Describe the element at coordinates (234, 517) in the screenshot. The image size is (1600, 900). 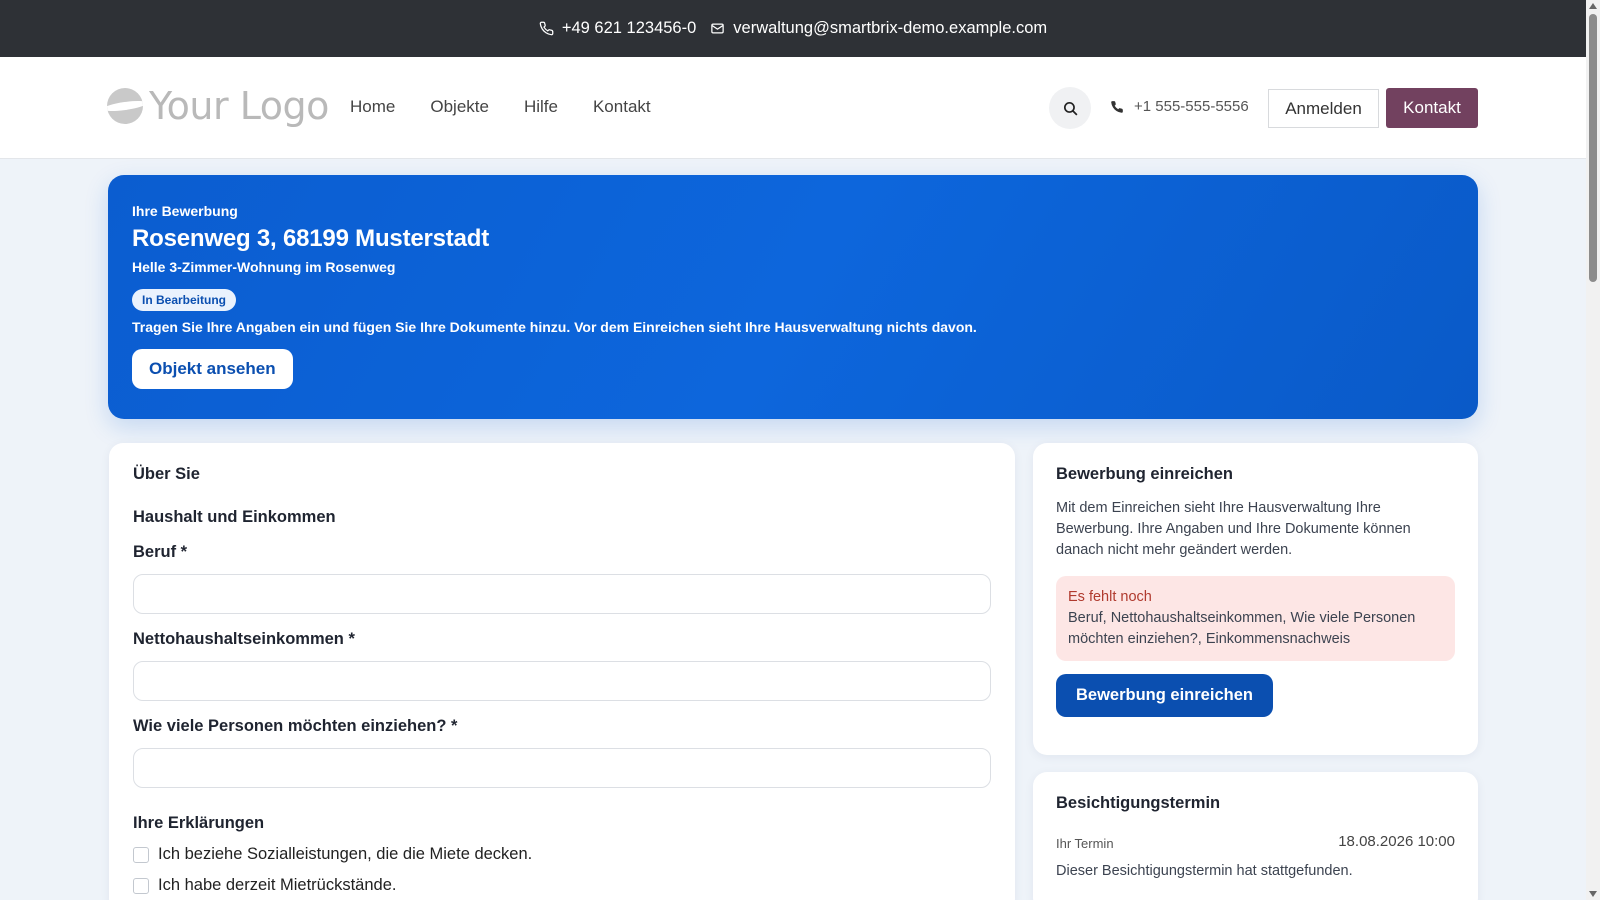
I see `subsection-title: Haushalt und Einkommen` at that location.